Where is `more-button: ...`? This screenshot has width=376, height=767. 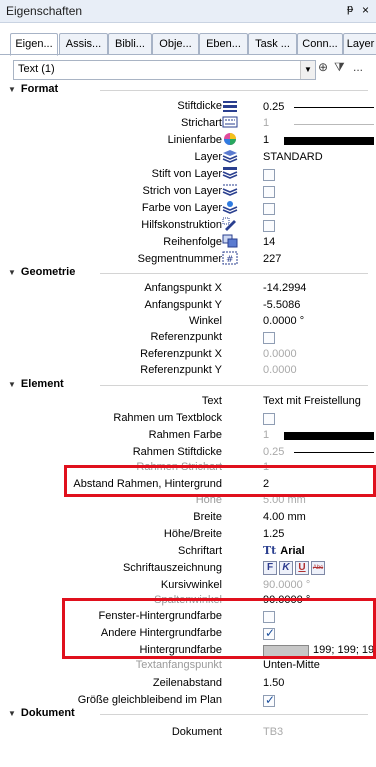 more-button: ... is located at coordinates (358, 67).